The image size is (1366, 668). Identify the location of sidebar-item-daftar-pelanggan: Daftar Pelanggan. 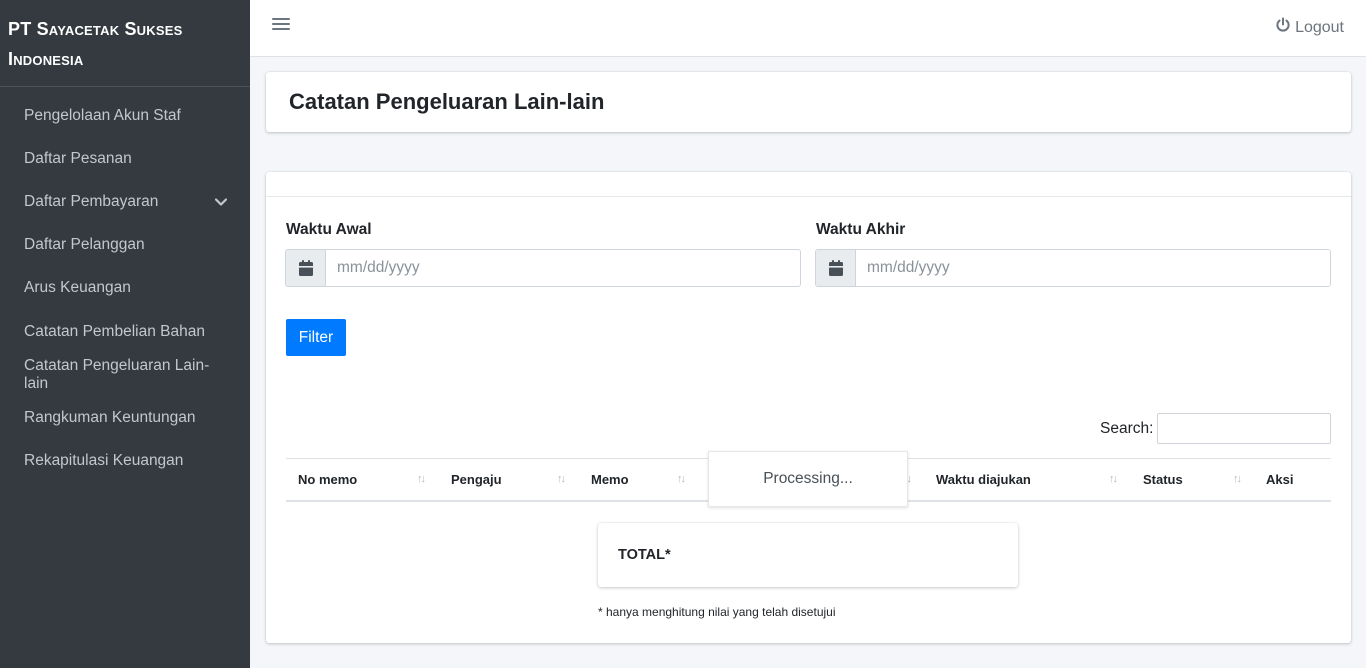
(125, 245).